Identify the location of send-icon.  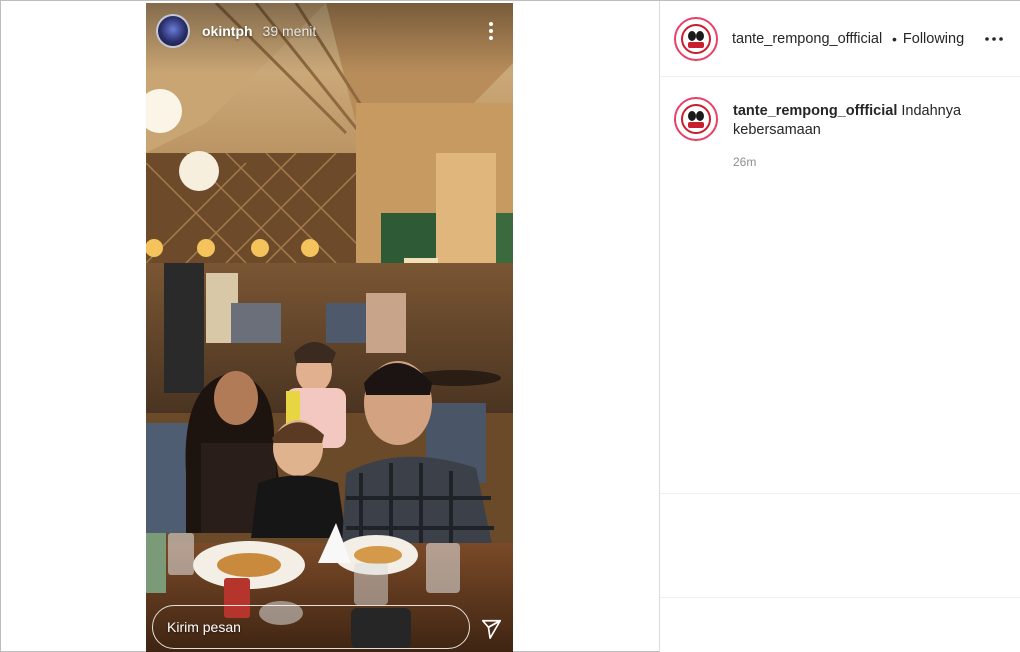
(491, 629).